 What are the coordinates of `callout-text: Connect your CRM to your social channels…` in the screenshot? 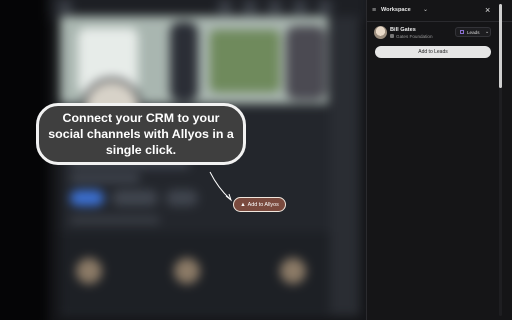 It's located at (141, 134).